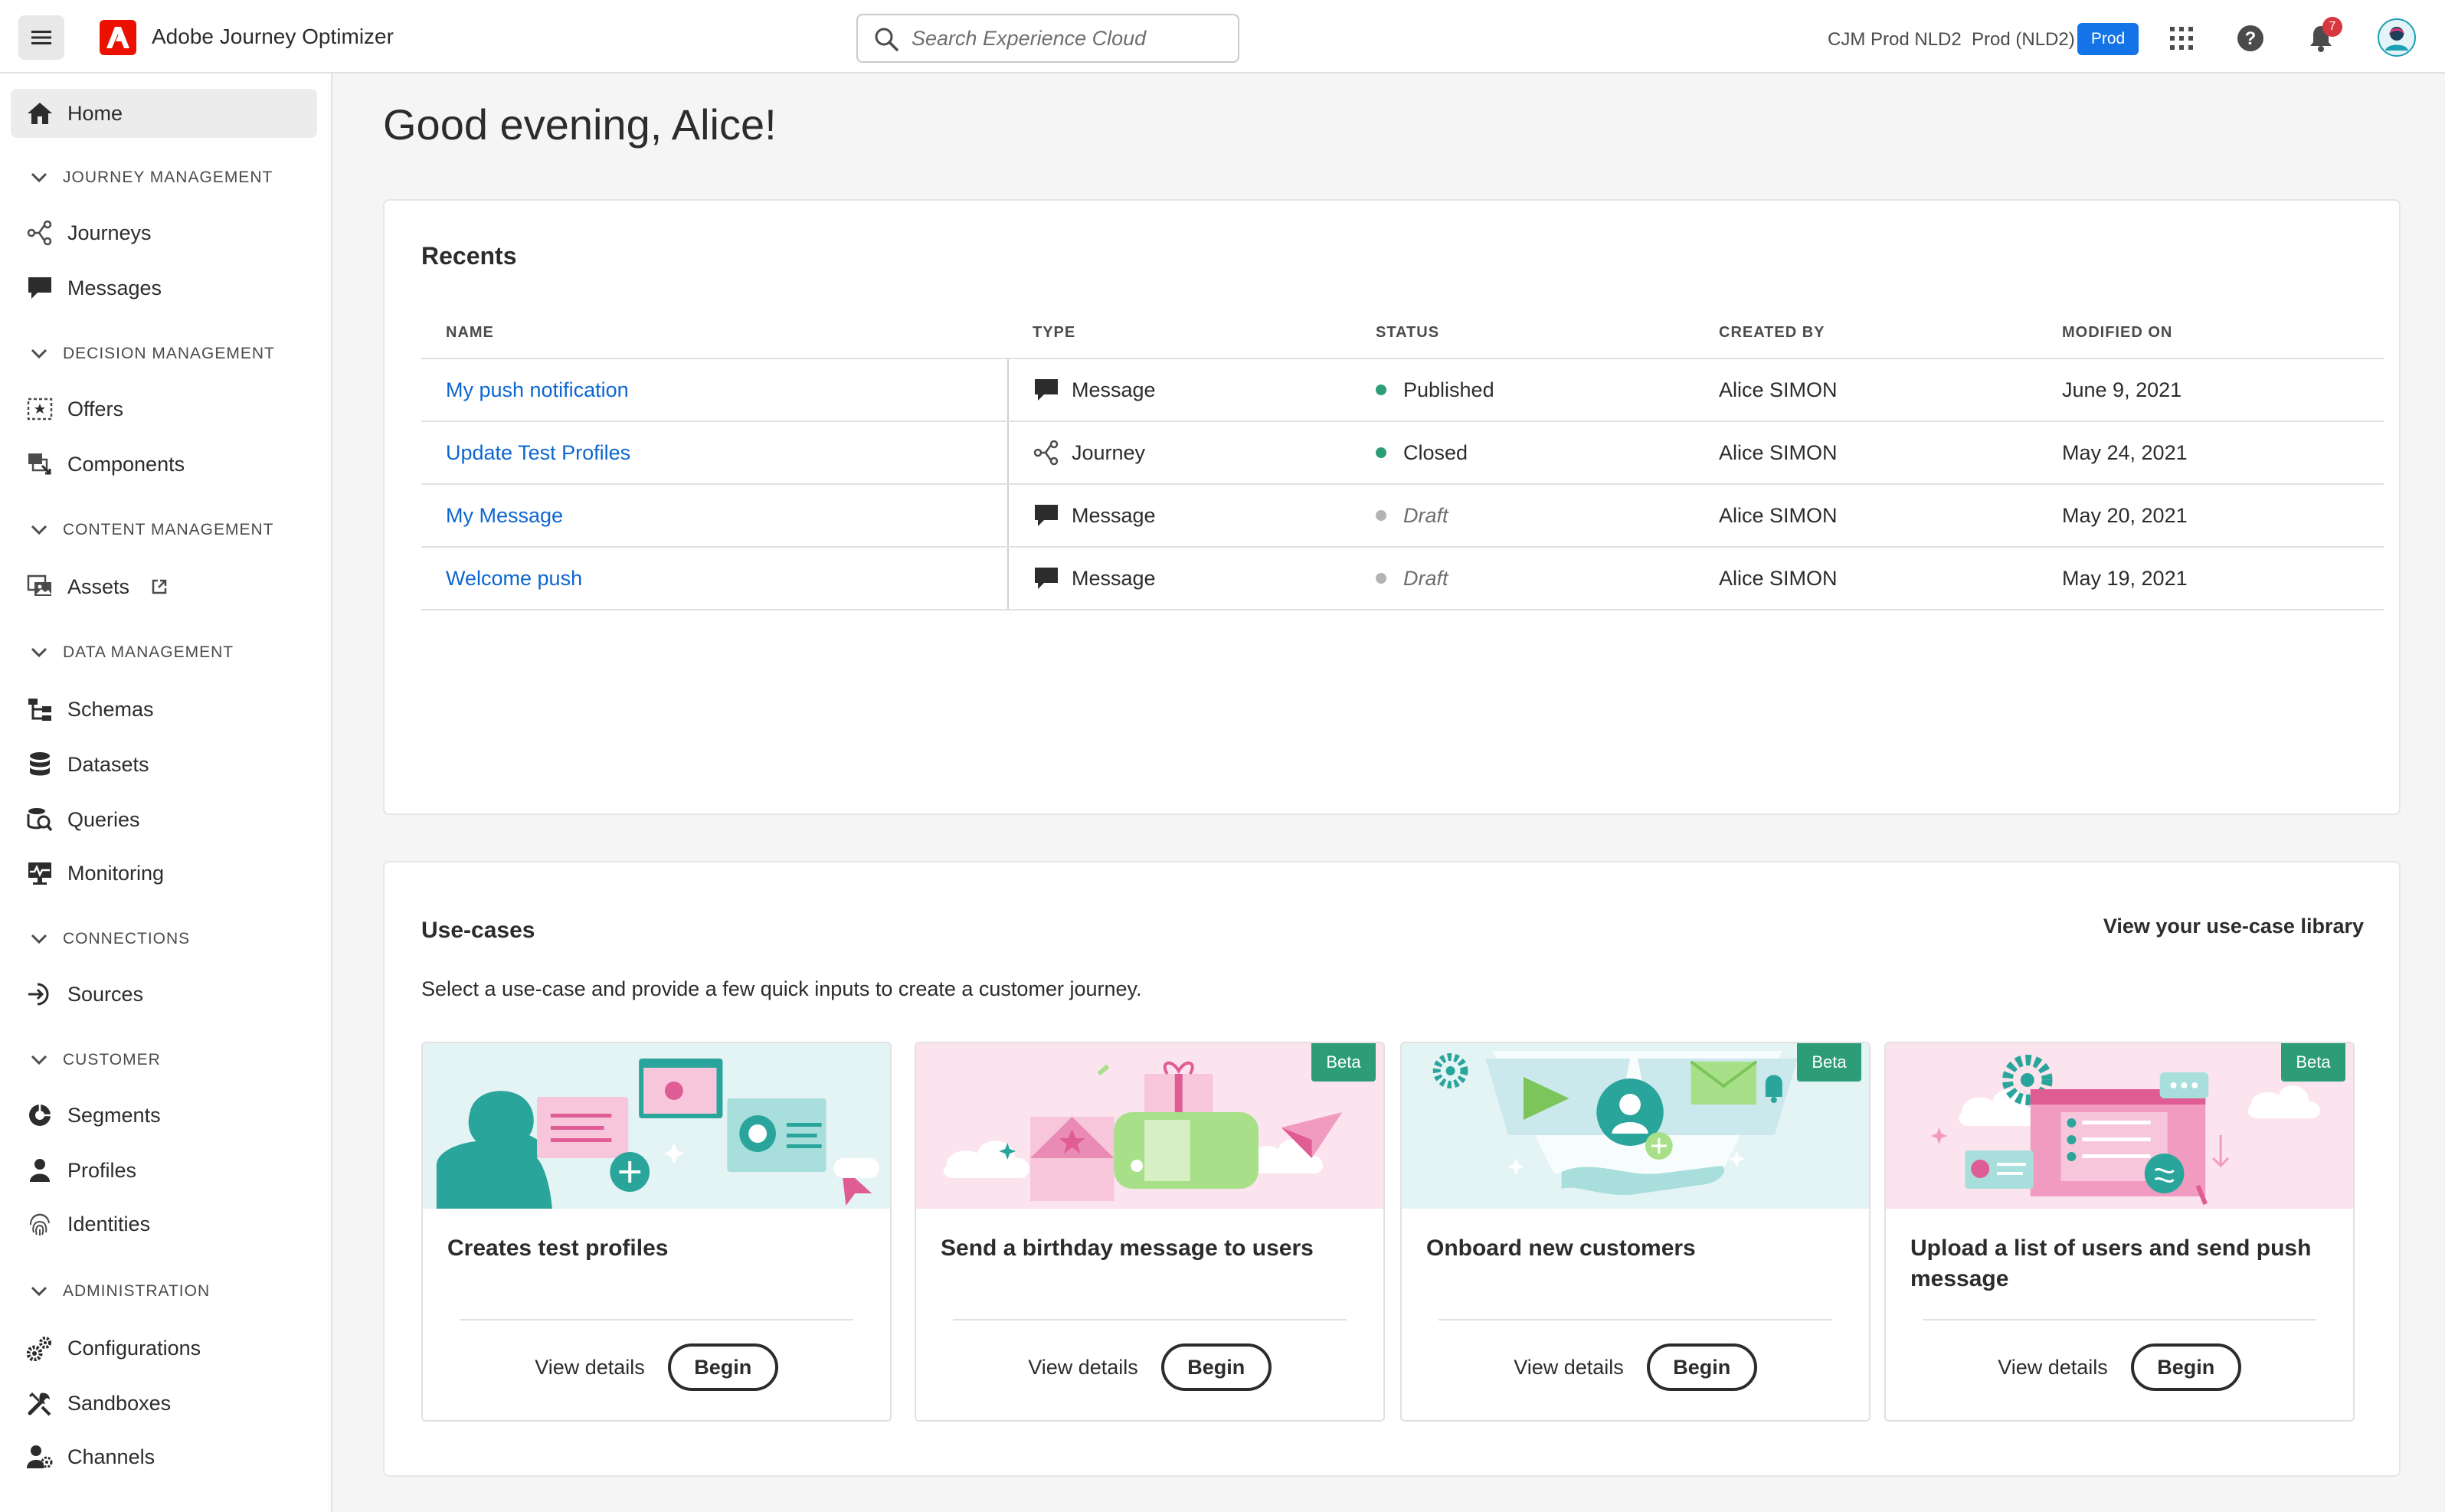  I want to click on recents-title: Recents, so click(469, 256).